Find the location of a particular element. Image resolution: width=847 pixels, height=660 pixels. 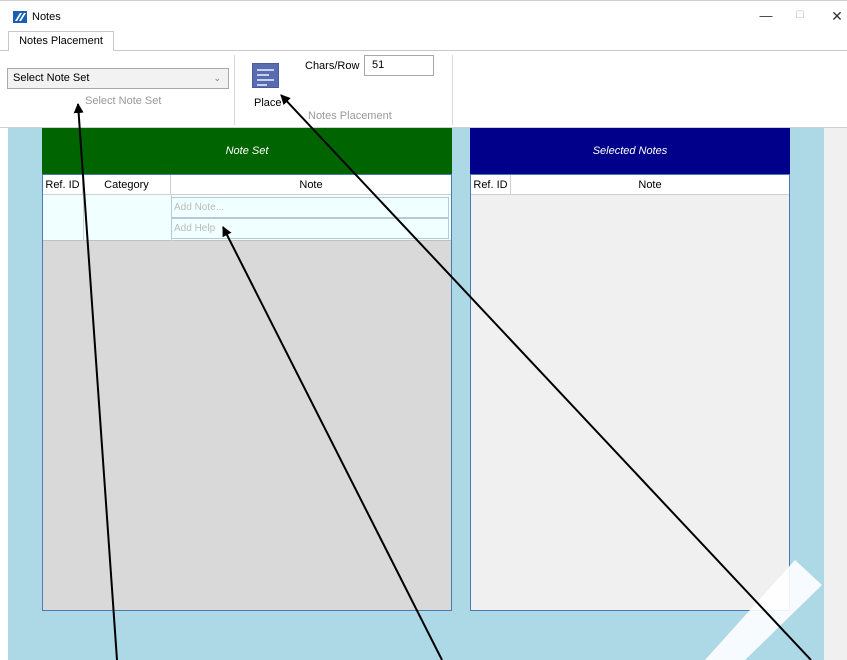

add-help-input: Add Help is located at coordinates (310, 228).